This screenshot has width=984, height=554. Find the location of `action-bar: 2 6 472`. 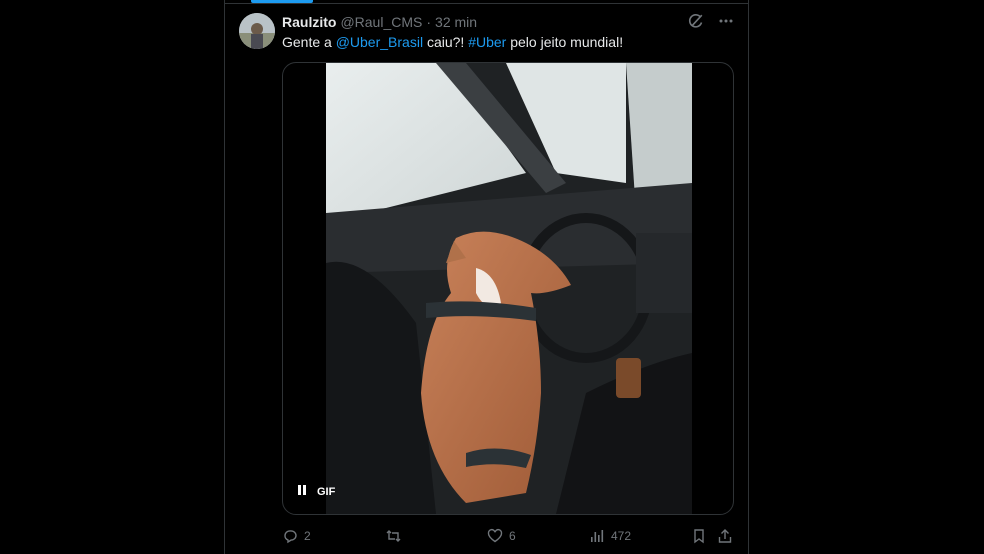

action-bar: 2 6 472 is located at coordinates (509, 536).